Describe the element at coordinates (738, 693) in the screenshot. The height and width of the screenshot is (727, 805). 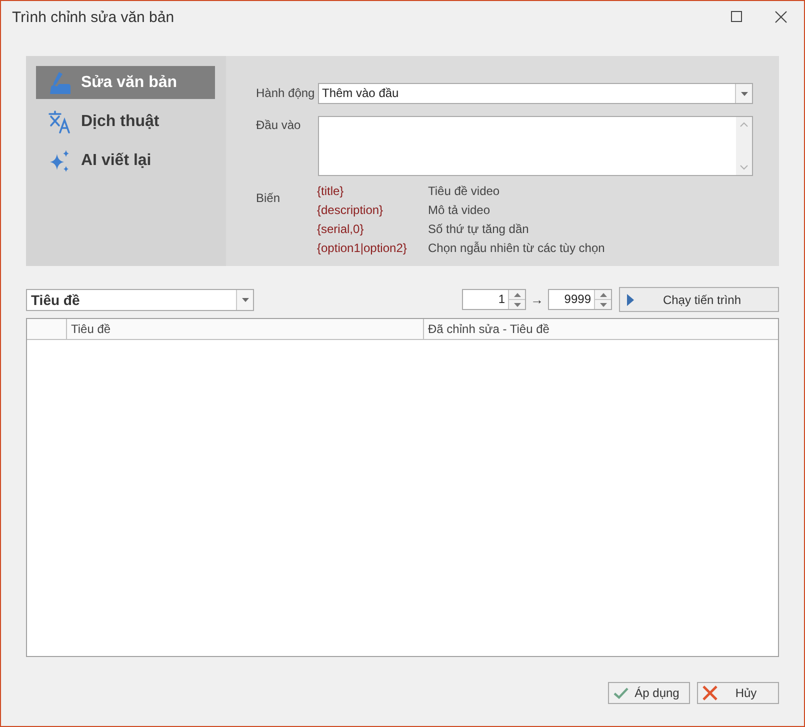
I see `cancel-button: Hủy` at that location.